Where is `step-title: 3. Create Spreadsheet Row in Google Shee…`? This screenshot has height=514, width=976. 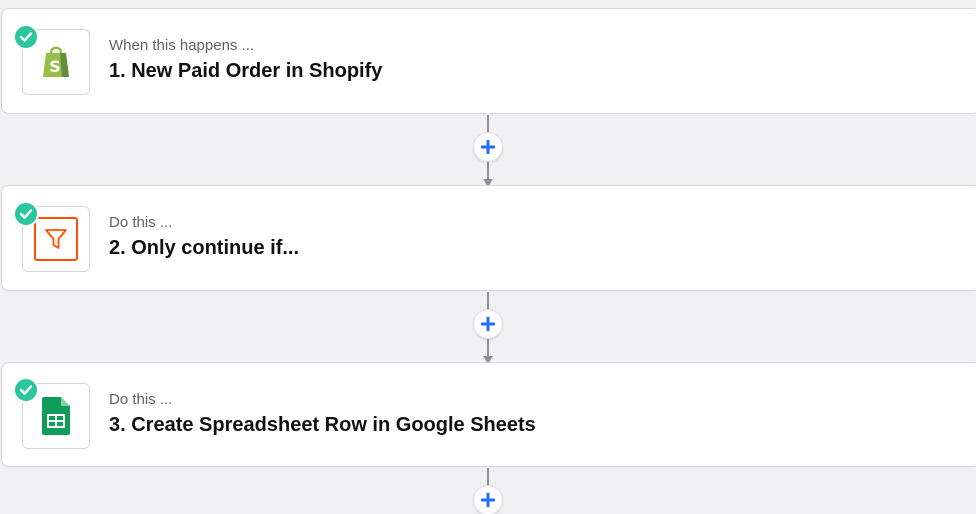 step-title: 3. Create Spreadsheet Row in Google Shee… is located at coordinates (322, 425).